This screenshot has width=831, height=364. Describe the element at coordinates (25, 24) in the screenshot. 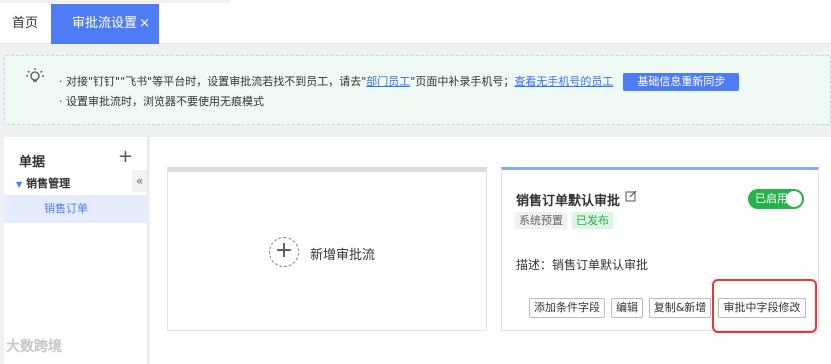

I see `tab-home: 首页` at that location.